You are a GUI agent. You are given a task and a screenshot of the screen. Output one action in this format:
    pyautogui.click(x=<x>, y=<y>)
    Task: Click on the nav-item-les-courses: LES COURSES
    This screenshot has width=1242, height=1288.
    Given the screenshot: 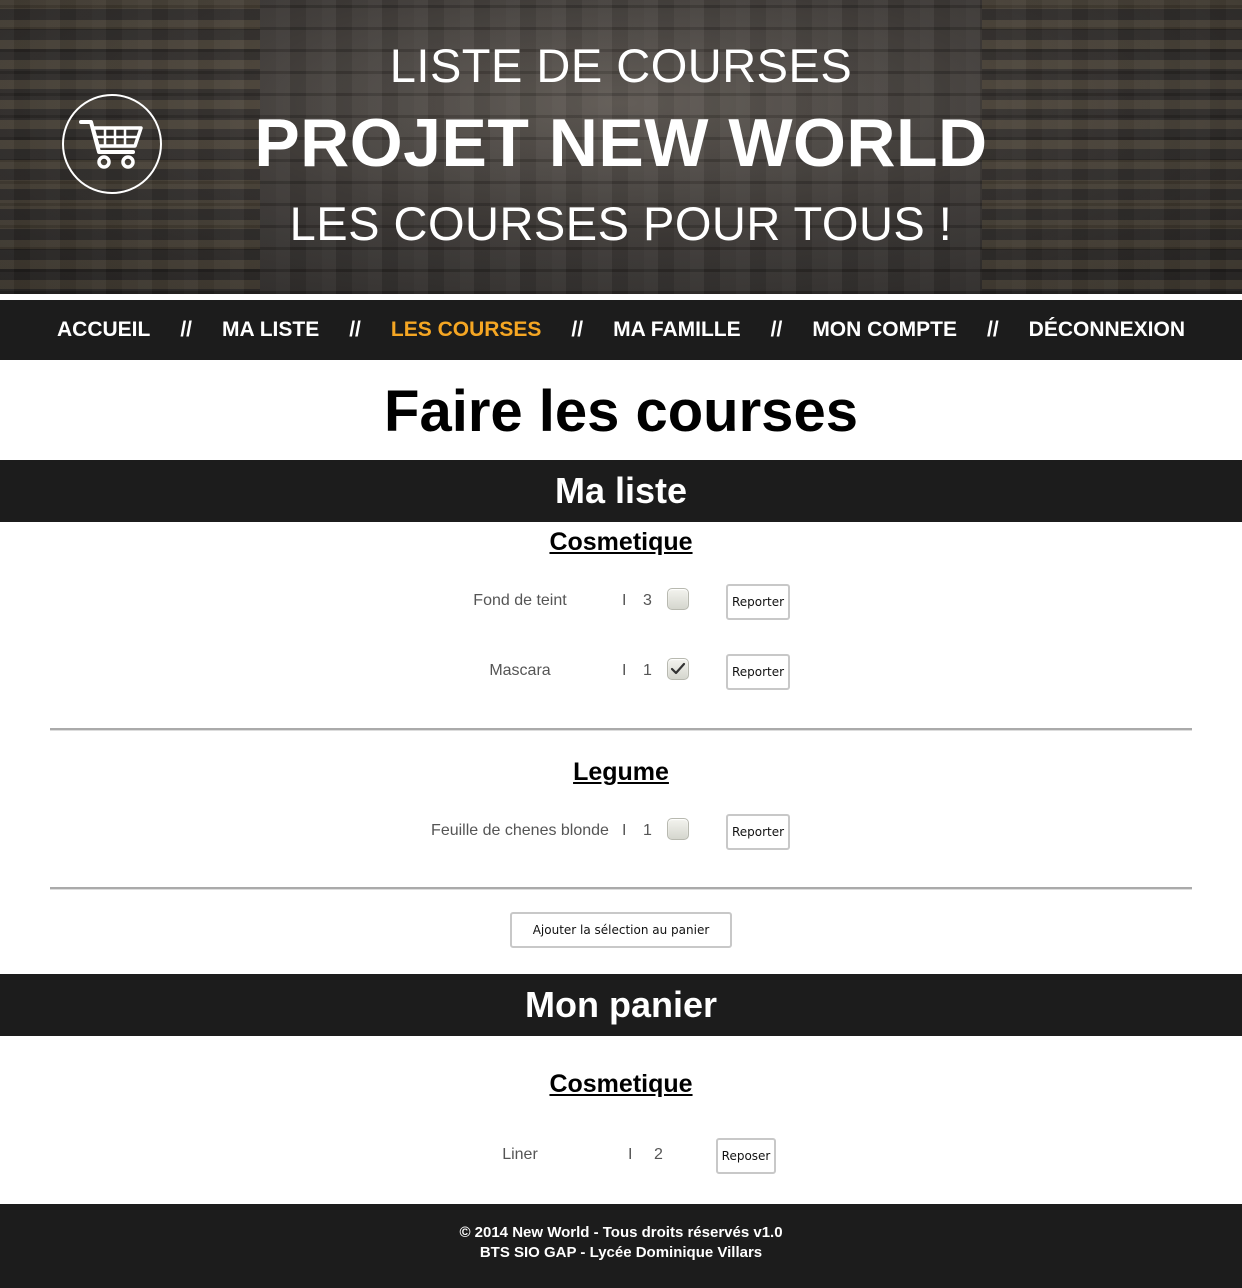 What is the action you would take?
    pyautogui.click(x=466, y=330)
    